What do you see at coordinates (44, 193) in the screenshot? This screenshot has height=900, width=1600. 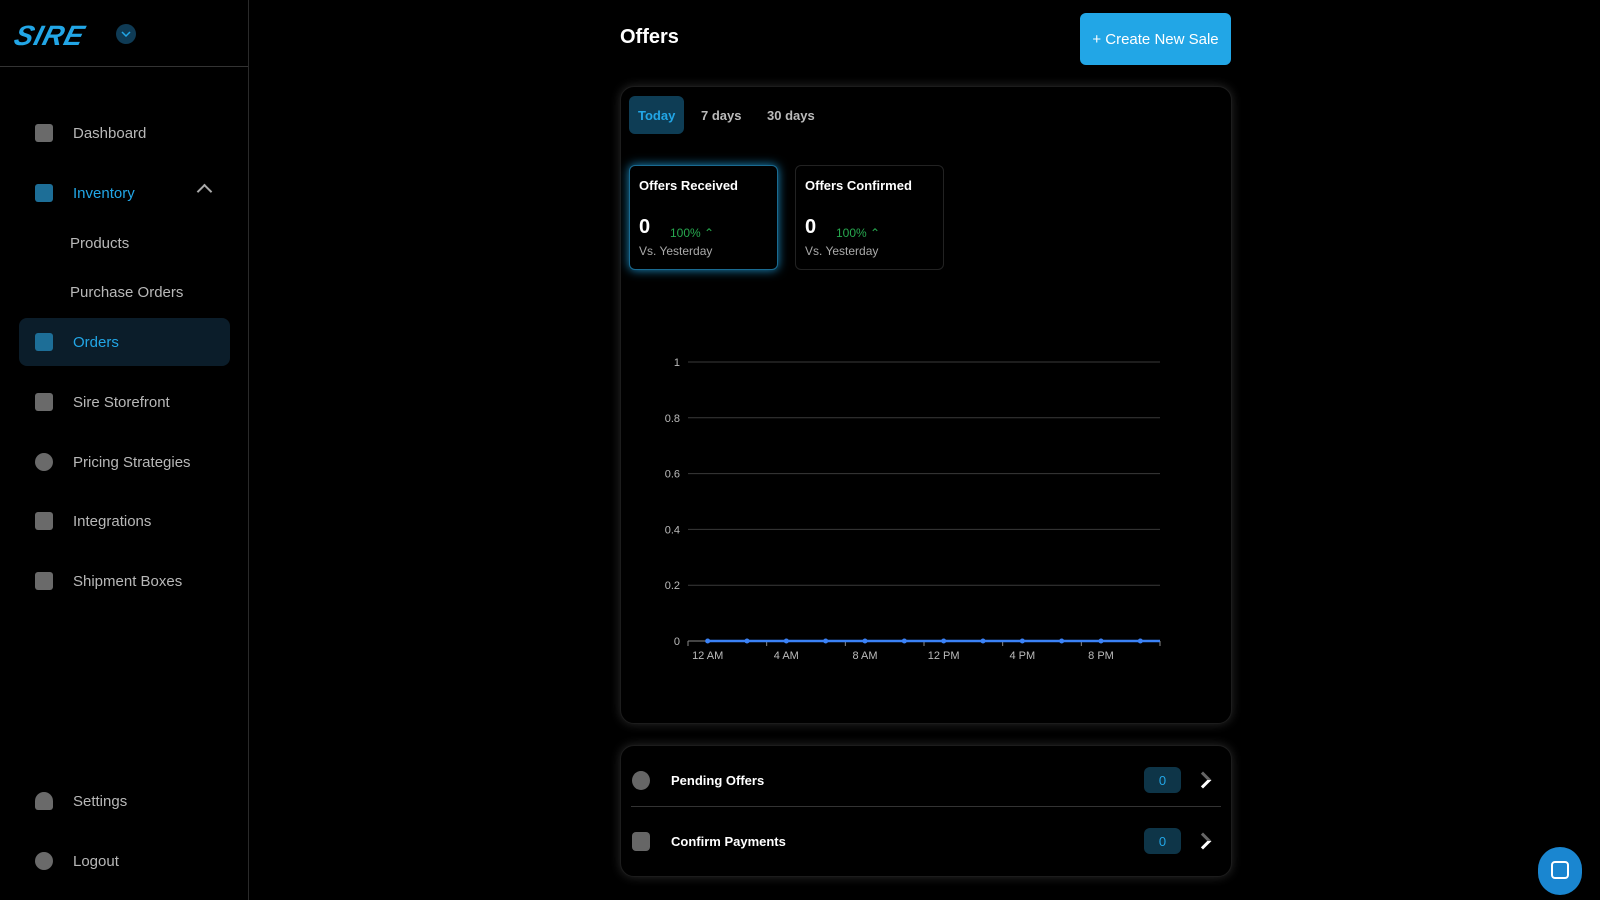 I see `box-icon` at bounding box center [44, 193].